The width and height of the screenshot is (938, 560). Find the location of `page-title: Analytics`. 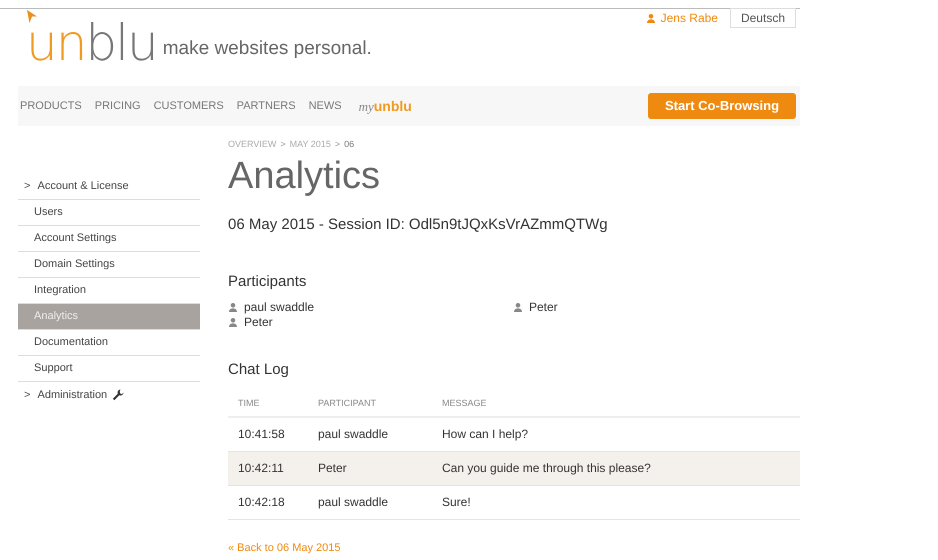

page-title: Analytics is located at coordinates (305, 176).